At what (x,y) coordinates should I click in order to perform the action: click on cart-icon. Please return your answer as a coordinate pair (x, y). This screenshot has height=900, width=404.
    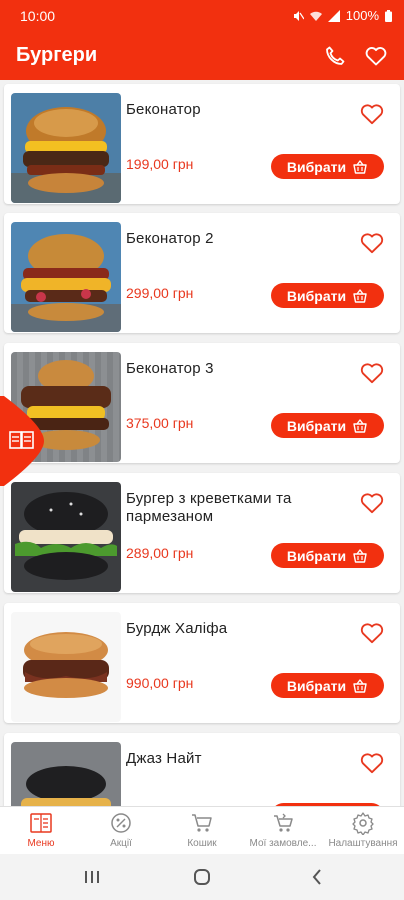
    Looking at the image, I should click on (202, 823).